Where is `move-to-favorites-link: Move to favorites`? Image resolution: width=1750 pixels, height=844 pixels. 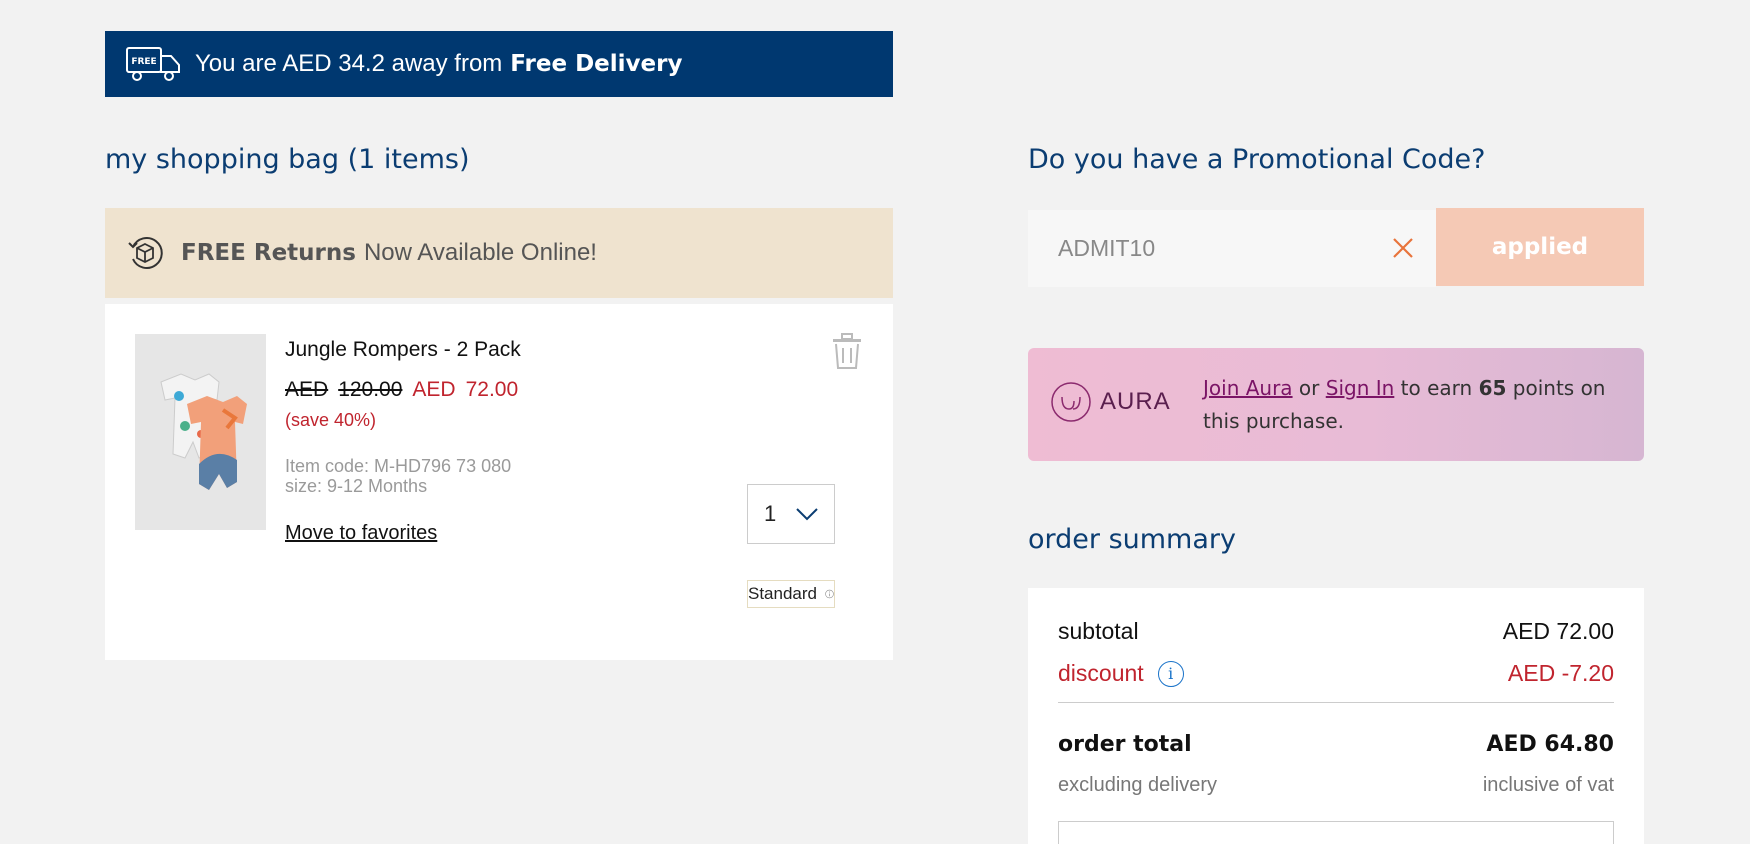 move-to-favorites-link: Move to favorites is located at coordinates (361, 533).